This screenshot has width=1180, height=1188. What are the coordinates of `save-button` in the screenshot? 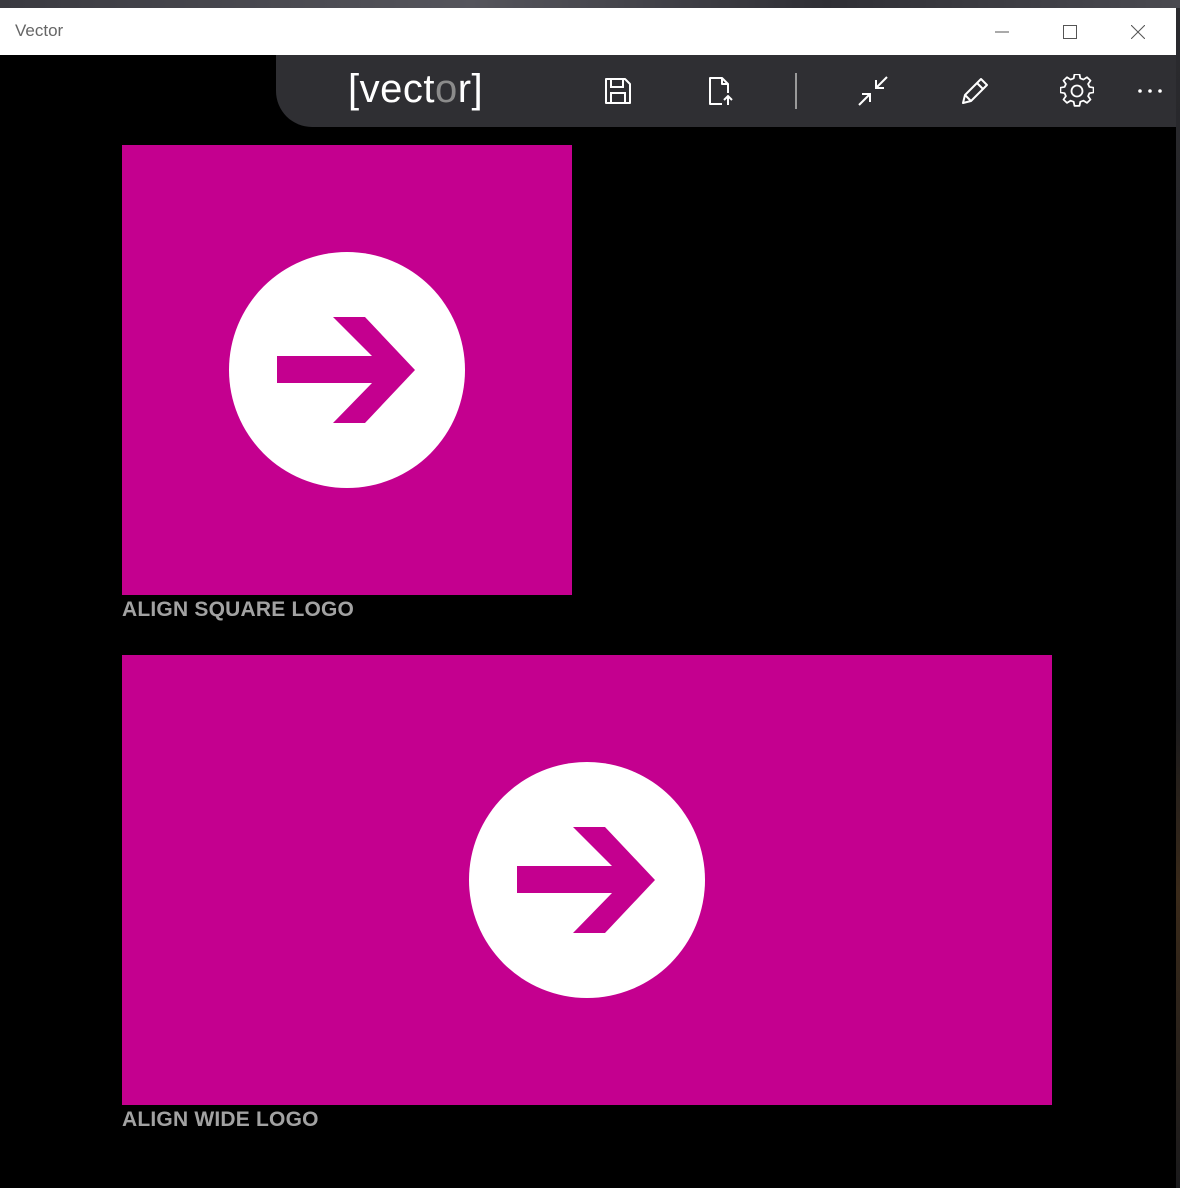 It's located at (618, 91).